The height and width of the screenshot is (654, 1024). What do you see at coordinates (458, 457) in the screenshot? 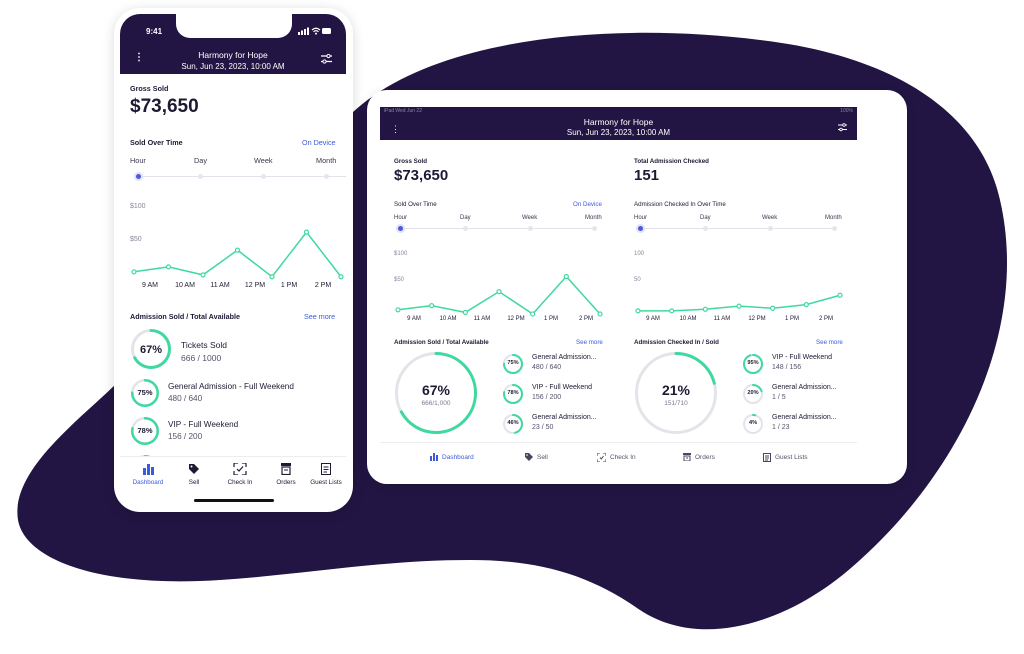
I see `tab-dashboard-label: Dashboard` at bounding box center [458, 457].